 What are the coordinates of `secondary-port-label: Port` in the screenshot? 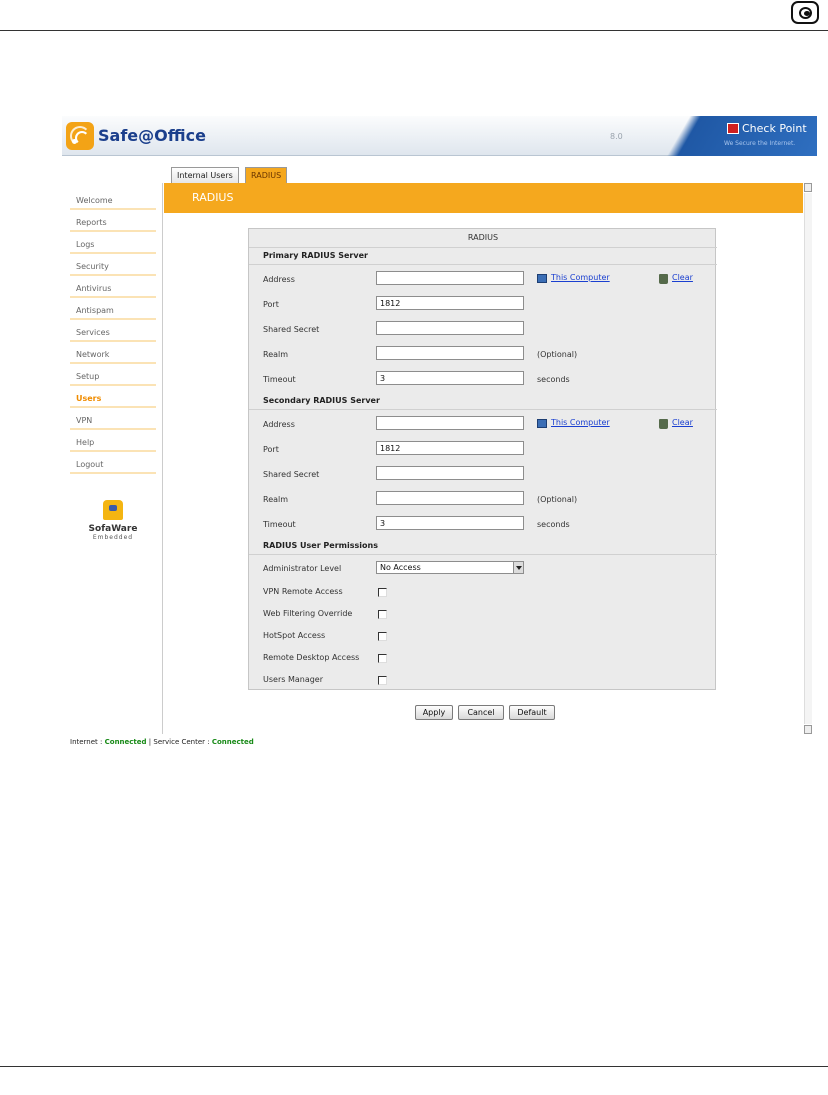 It's located at (271, 449).